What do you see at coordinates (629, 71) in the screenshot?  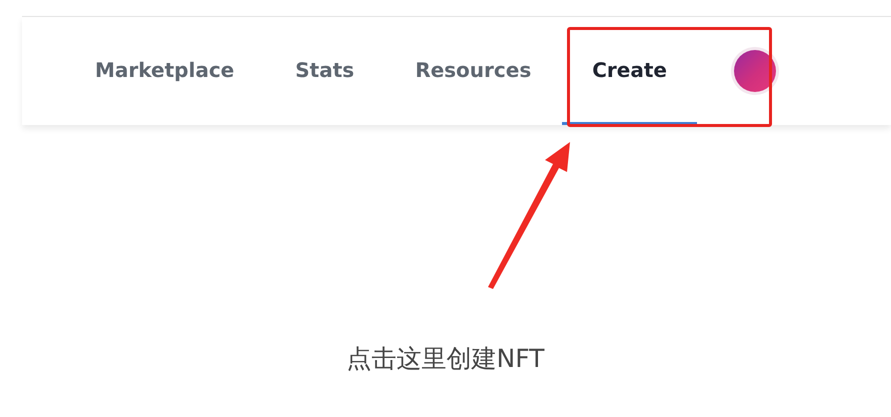 I see `nav-tab: Create` at bounding box center [629, 71].